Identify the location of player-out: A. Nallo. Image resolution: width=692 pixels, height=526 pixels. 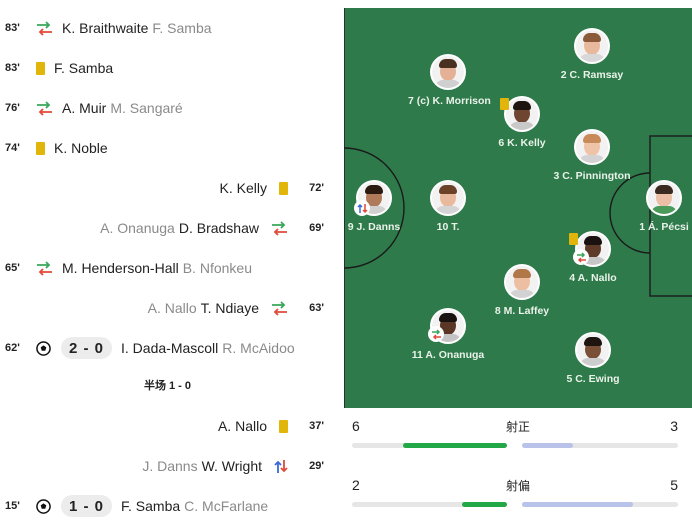
(172, 308).